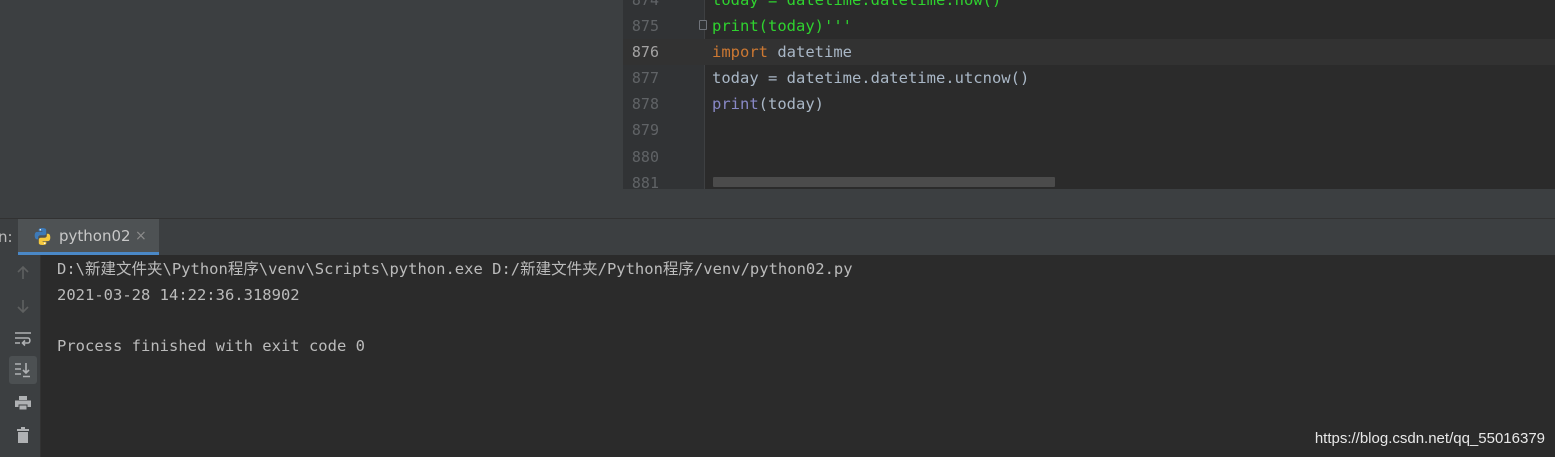 The height and width of the screenshot is (457, 1555). Describe the element at coordinates (1089, 78) in the screenshot. I see `code-line: 877 today = datetime.datetime.utcnow()` at that location.